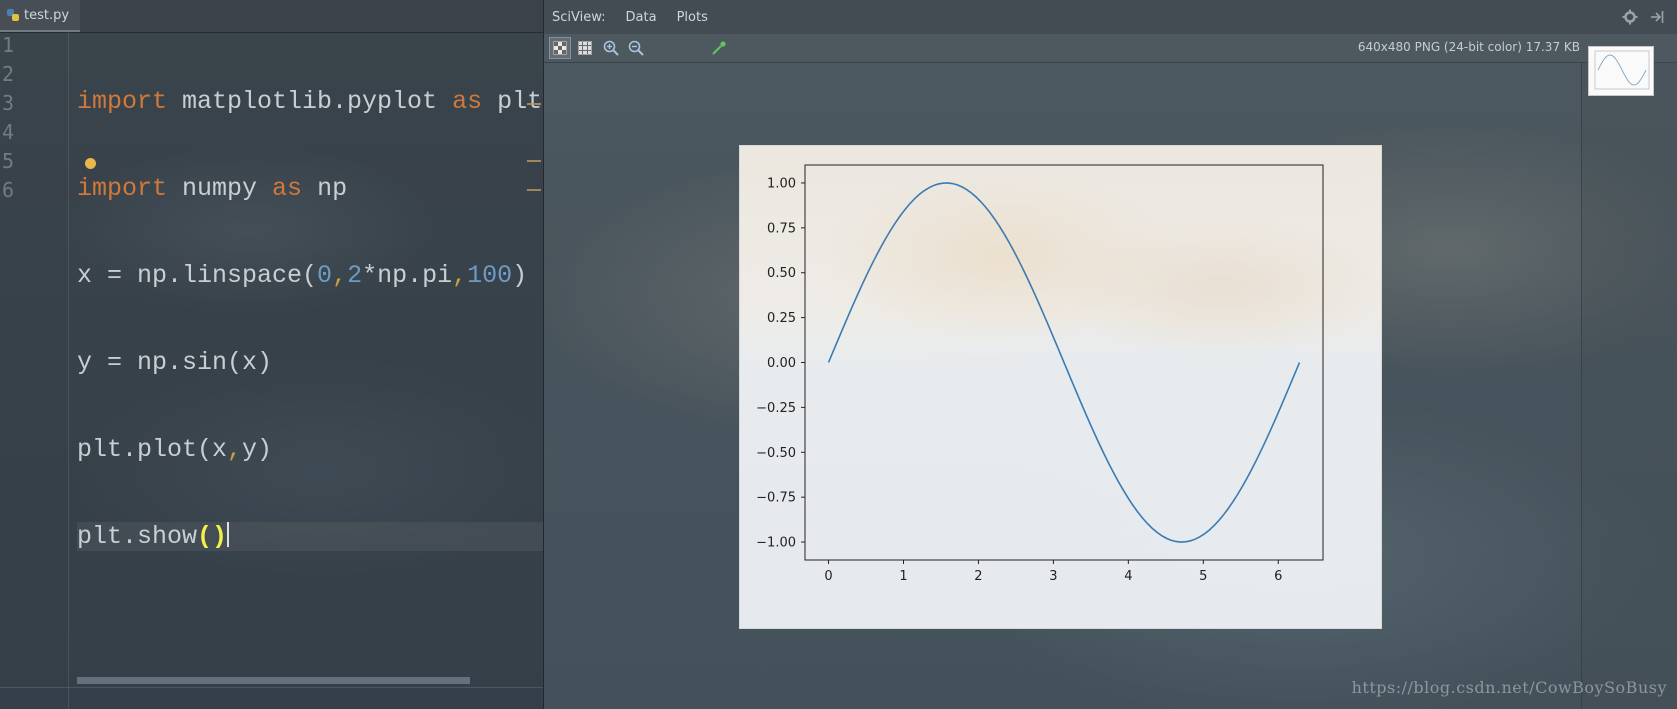 The height and width of the screenshot is (709, 1677). Describe the element at coordinates (1509, 687) in the screenshot. I see `watermark: https://blog.csdn.net/CowBoySoBusy` at that location.